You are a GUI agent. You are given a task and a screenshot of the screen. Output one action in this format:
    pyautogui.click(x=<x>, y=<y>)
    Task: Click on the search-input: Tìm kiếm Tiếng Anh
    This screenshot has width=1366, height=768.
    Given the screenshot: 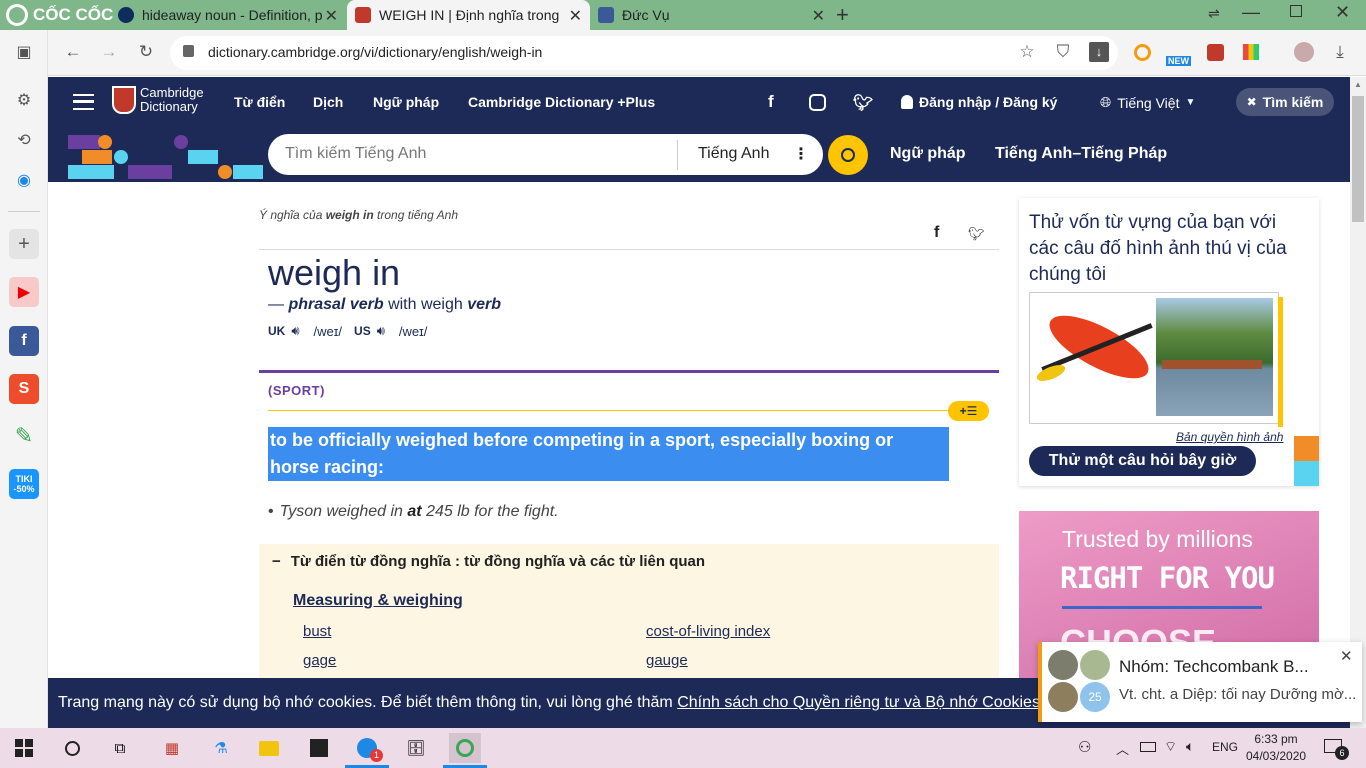 What is the action you would take?
    pyautogui.click(x=355, y=154)
    